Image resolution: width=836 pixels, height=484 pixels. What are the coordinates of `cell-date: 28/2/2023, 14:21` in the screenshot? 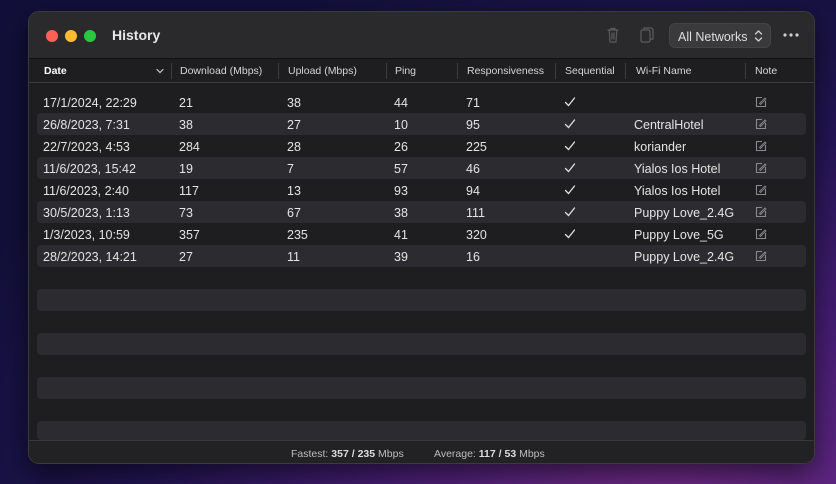 It's located at (90, 257).